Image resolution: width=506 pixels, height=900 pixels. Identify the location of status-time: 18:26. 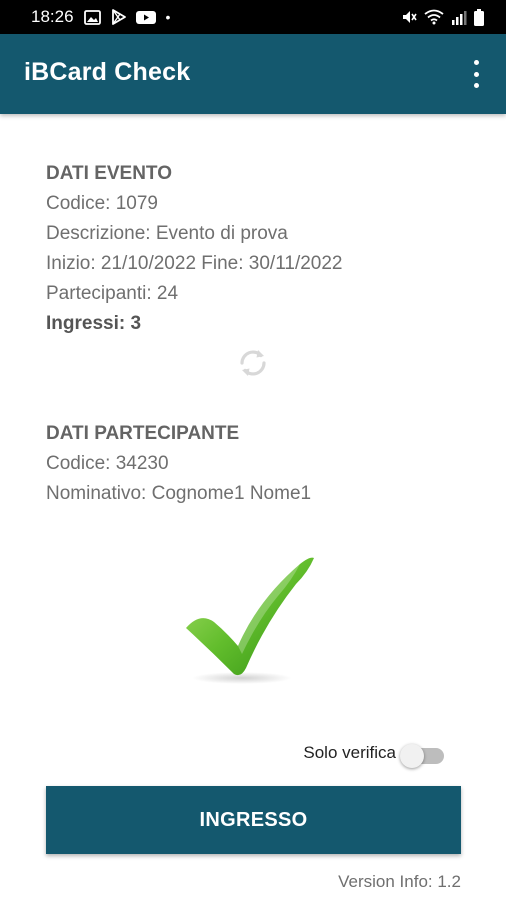
(52, 16).